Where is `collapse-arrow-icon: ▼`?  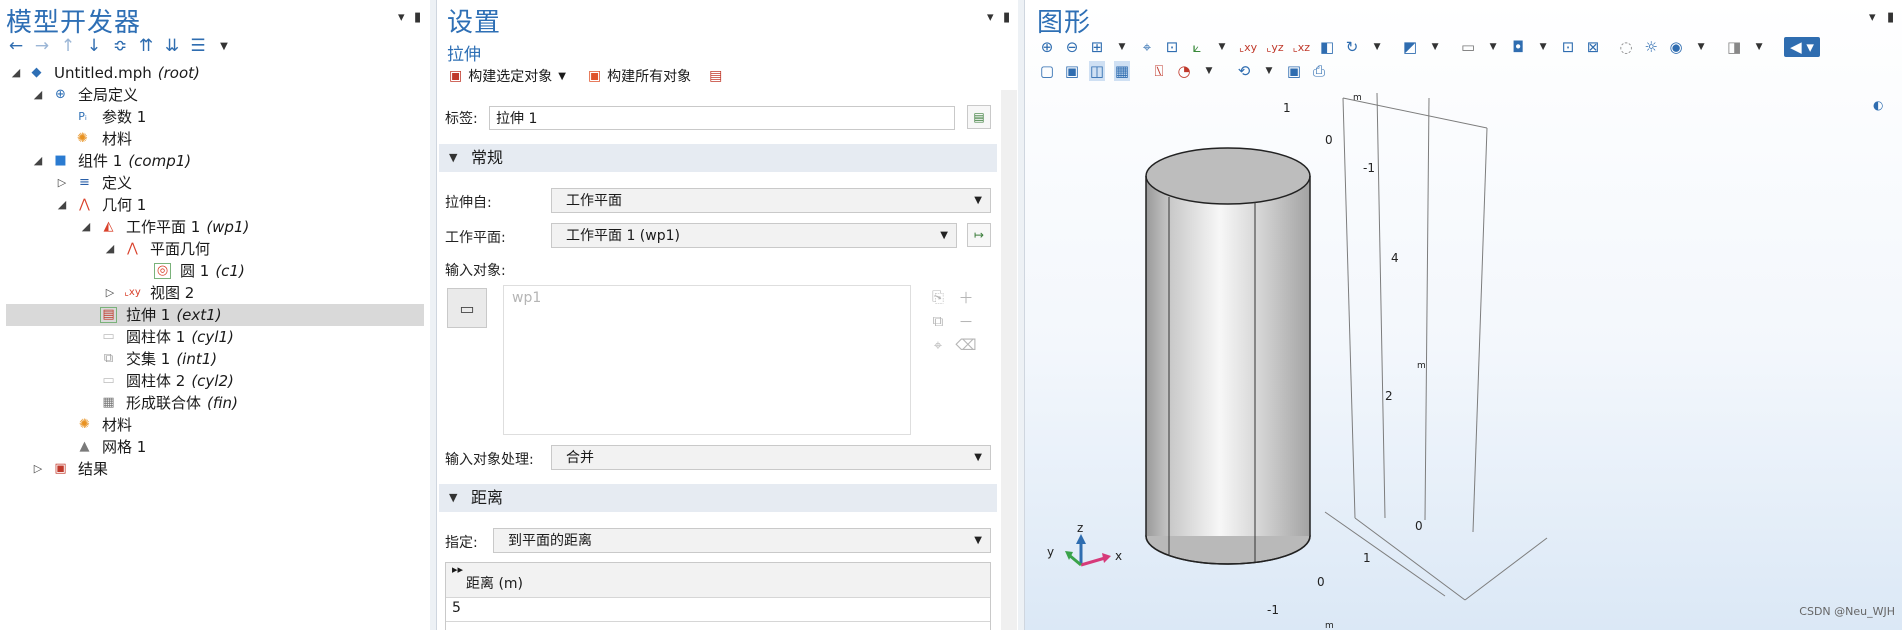 collapse-arrow-icon: ▼ is located at coordinates (453, 157).